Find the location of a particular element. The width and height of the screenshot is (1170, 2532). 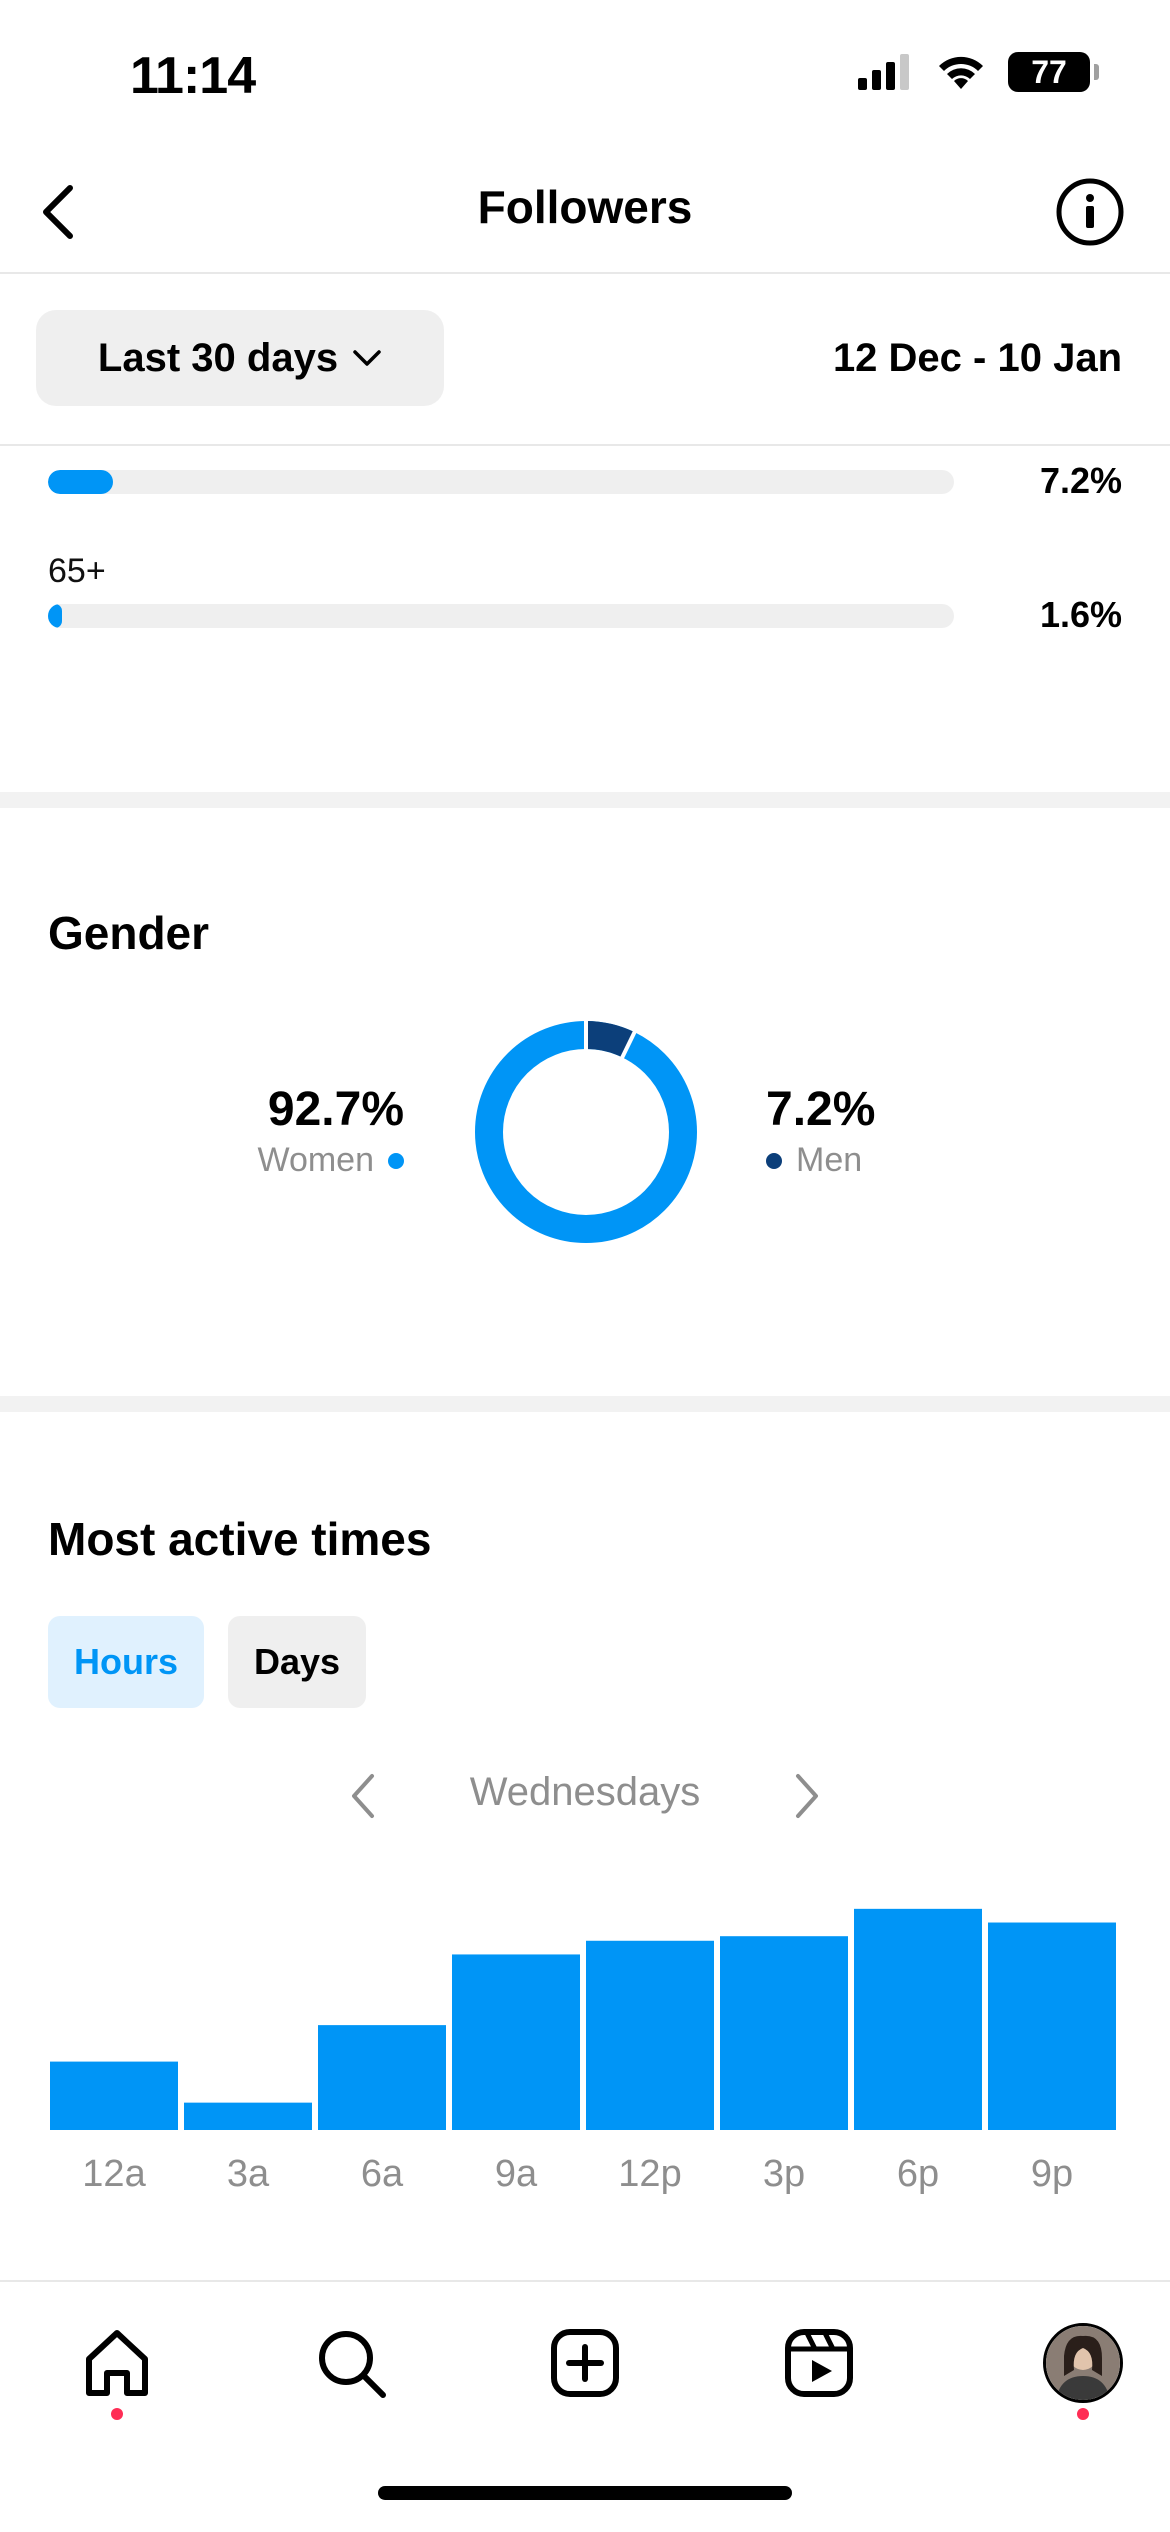

x-tick-label: 9p is located at coordinates (1052, 2174).